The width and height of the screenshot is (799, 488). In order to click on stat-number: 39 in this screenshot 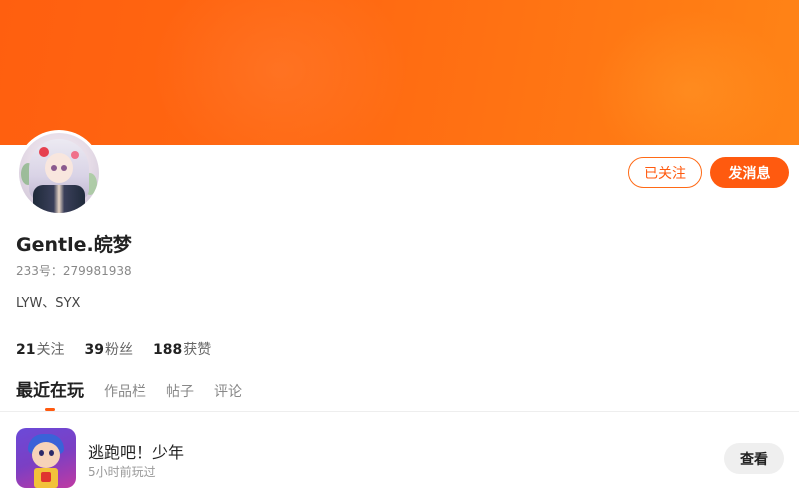, I will do `click(94, 350)`.